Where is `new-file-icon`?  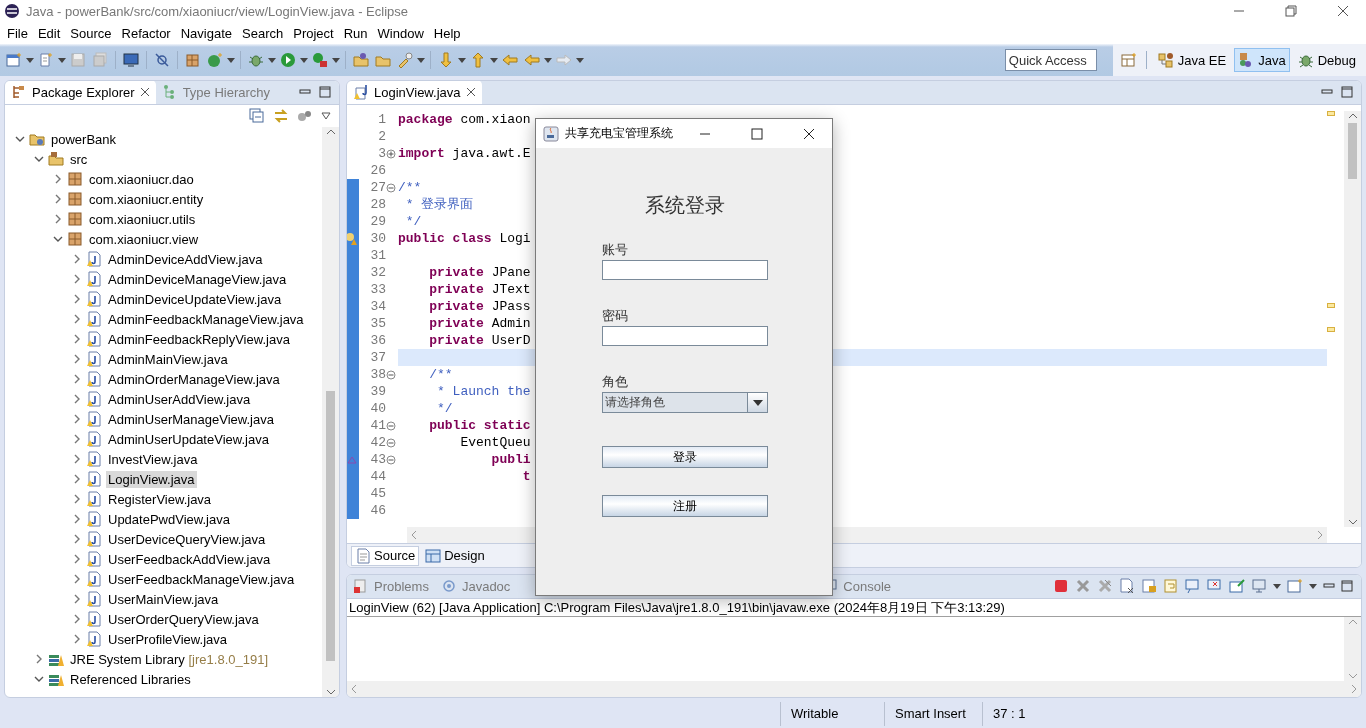
new-file-icon is located at coordinates (46, 60).